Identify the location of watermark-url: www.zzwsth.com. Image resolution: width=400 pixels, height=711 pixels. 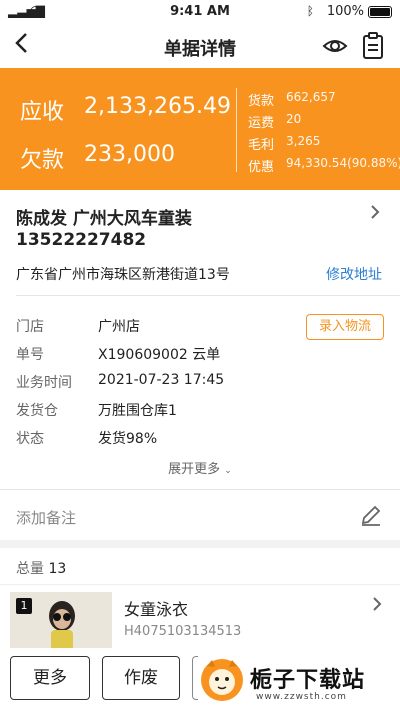
(301, 697).